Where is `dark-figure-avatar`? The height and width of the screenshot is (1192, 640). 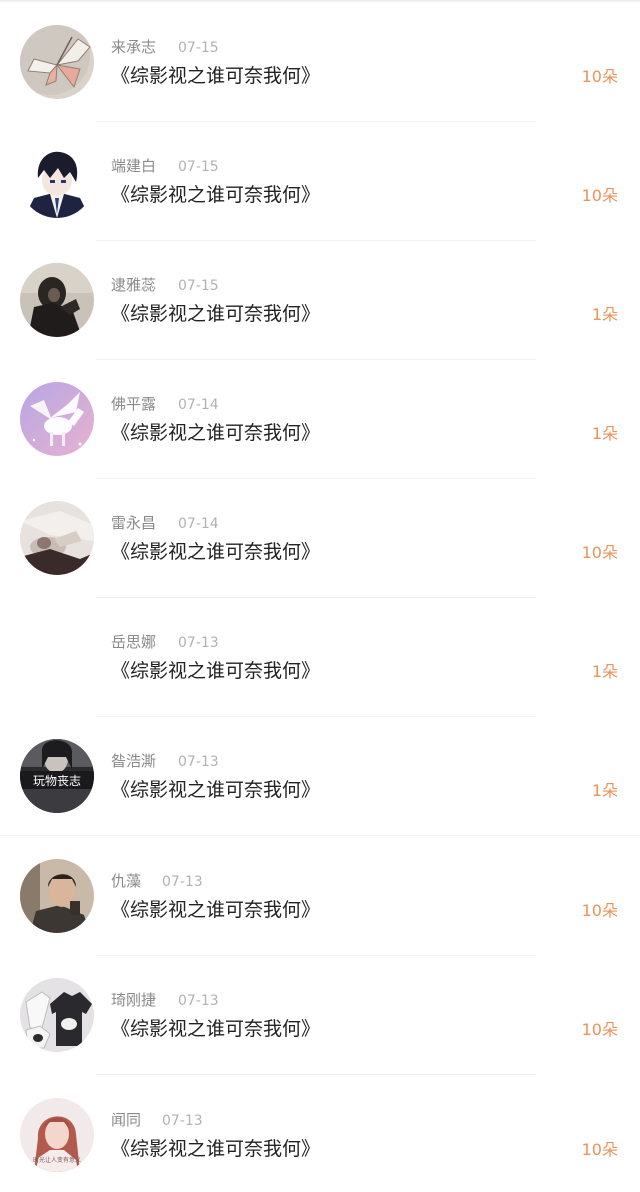
dark-figure-avatar is located at coordinates (57, 300).